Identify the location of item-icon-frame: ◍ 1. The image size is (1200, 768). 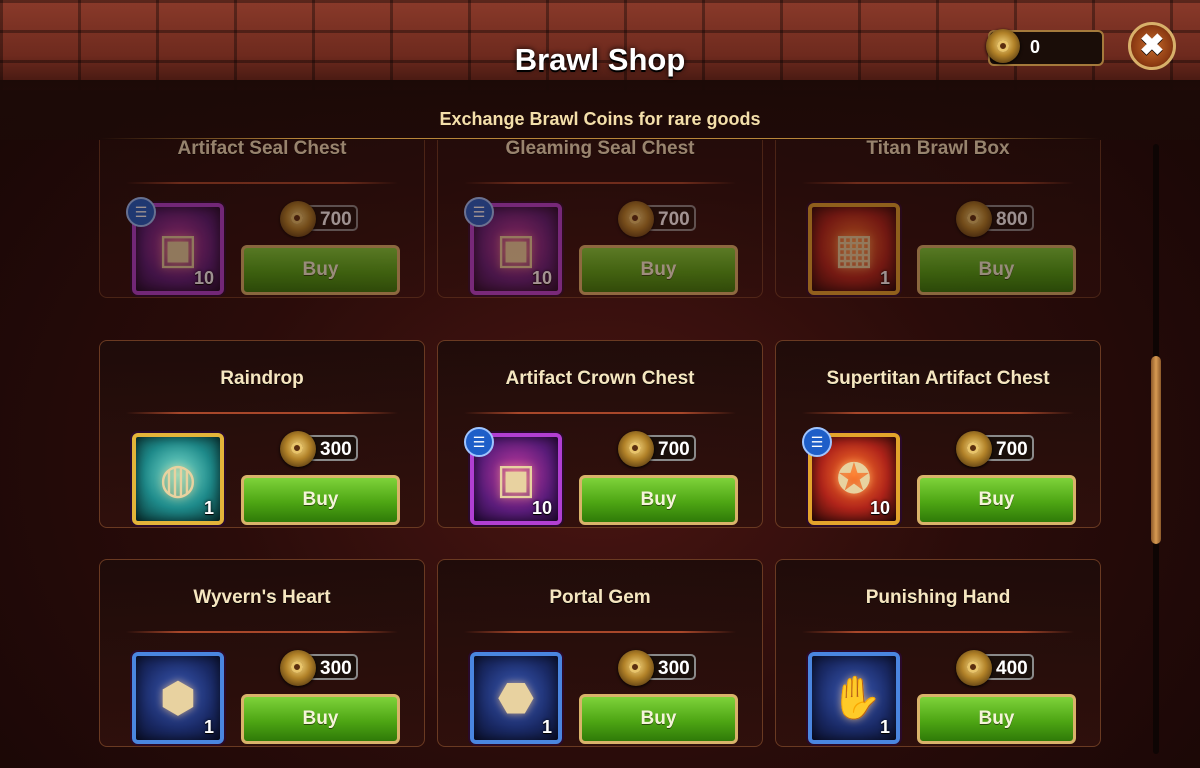
(178, 479).